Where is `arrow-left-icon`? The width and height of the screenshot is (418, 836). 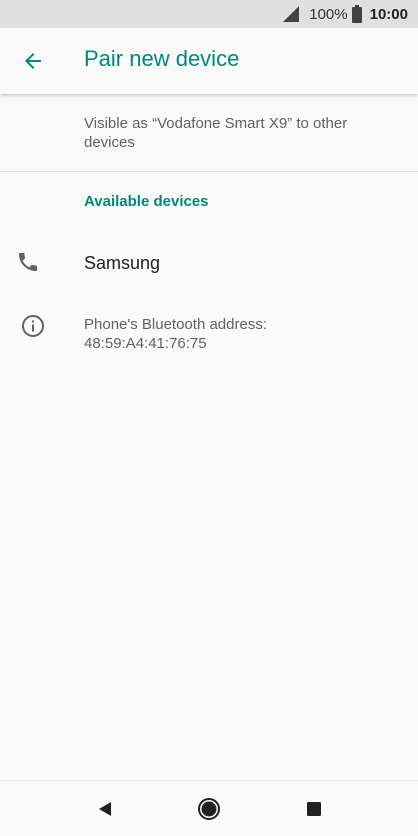 arrow-left-icon is located at coordinates (33, 61).